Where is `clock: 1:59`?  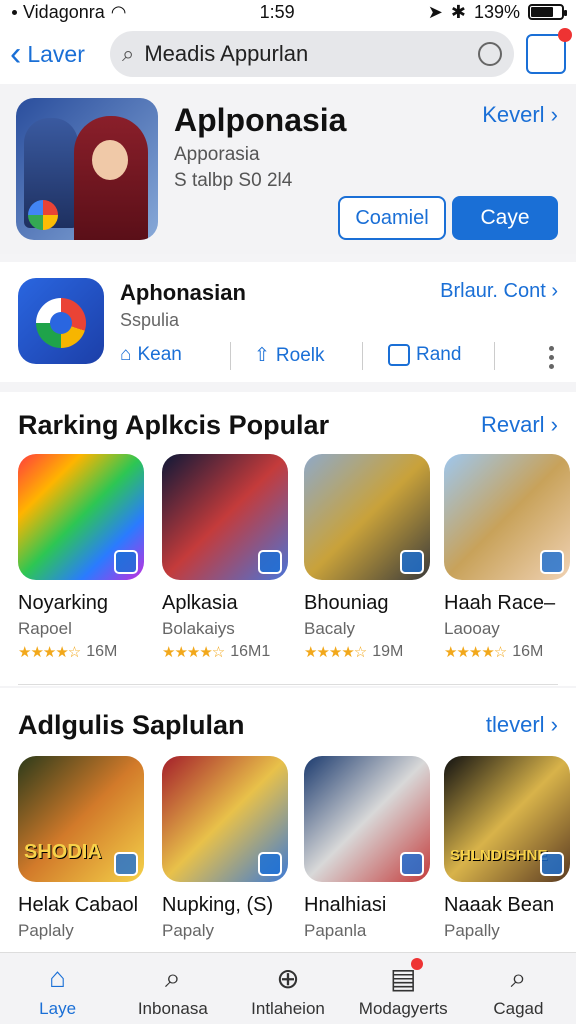 clock: 1:59 is located at coordinates (277, 11).